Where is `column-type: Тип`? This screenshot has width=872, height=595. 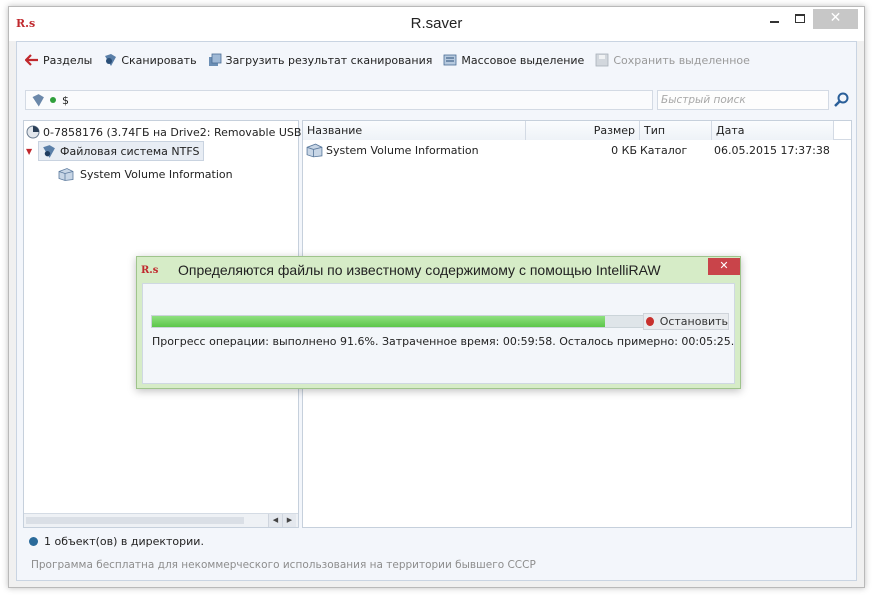 column-type: Тип is located at coordinates (676, 130).